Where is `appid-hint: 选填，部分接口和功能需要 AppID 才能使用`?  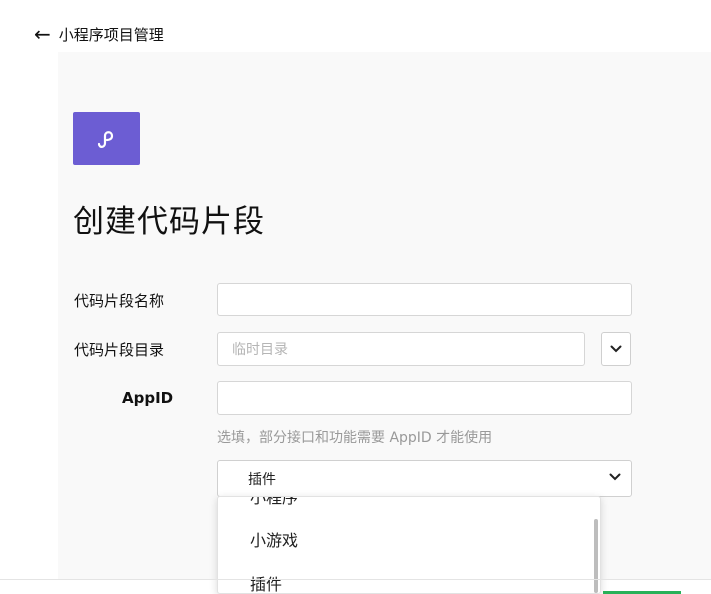
appid-hint: 选填，部分接口和功能需要 AppID 才能使用 is located at coordinates (355, 438).